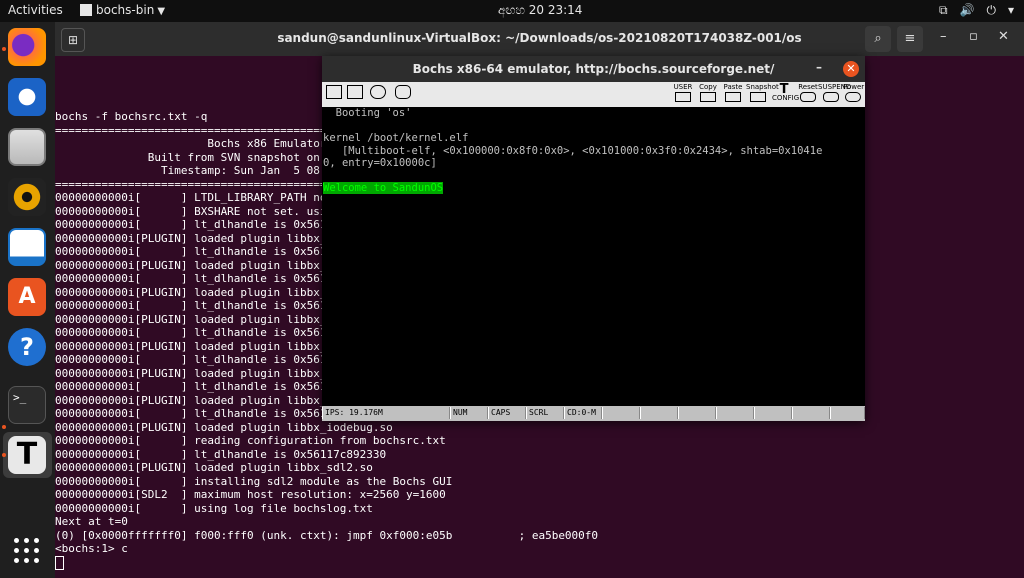 Image resolution: width=1024 pixels, height=578 pixels. Describe the element at coordinates (835, 87) in the screenshot. I see `suspend-label: SUSPEND` at that location.